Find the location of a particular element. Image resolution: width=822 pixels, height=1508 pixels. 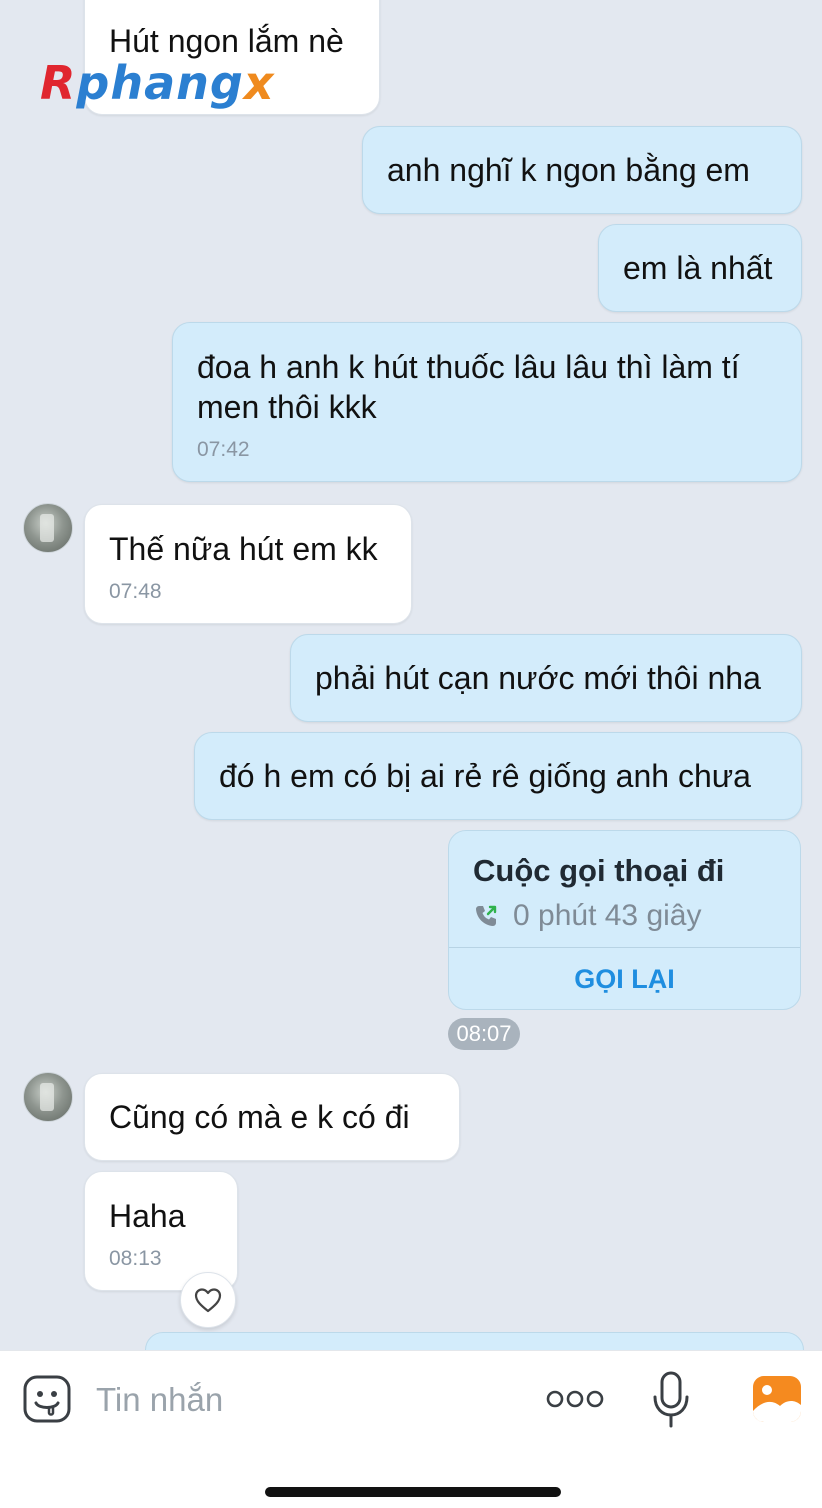

message-text: Thế nữa hút em kk is located at coordinates (243, 549).